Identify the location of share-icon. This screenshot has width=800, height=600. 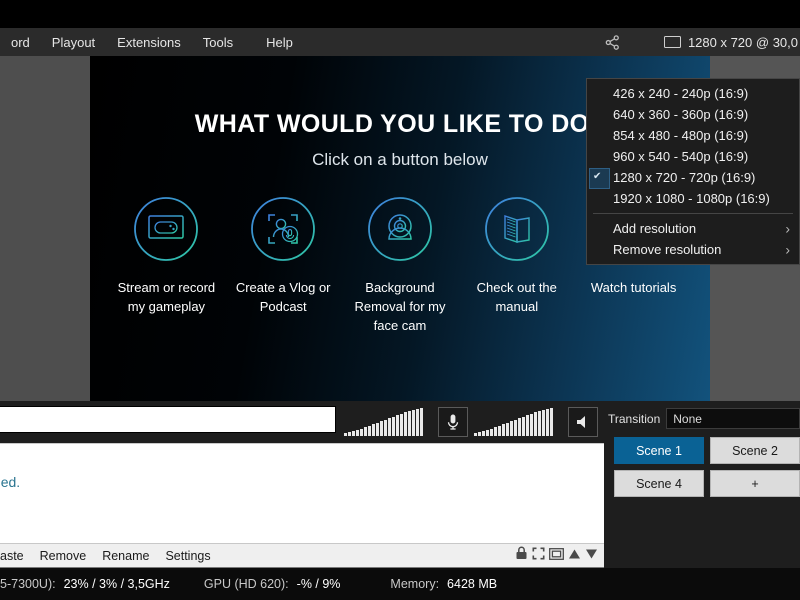
(613, 42).